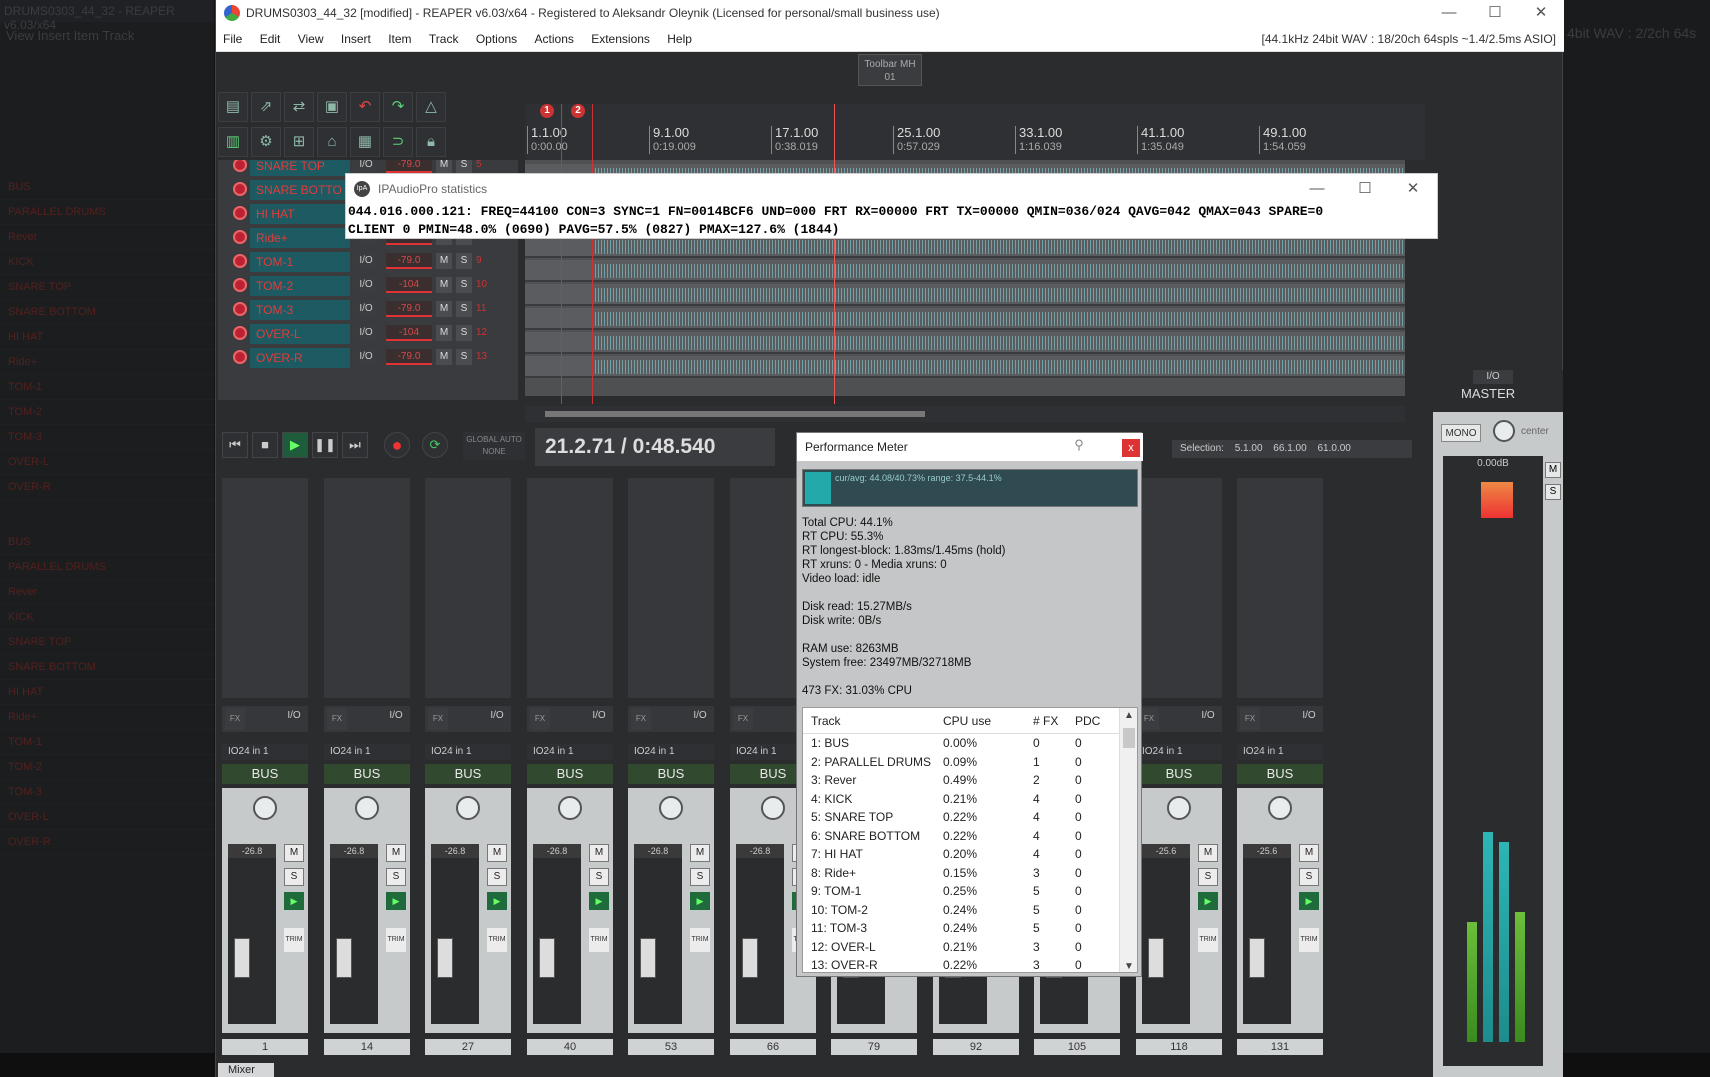 Image resolution: width=1710 pixels, height=1077 pixels. Describe the element at coordinates (435, 445) in the screenshot. I see `repeat-button: ⟳` at that location.